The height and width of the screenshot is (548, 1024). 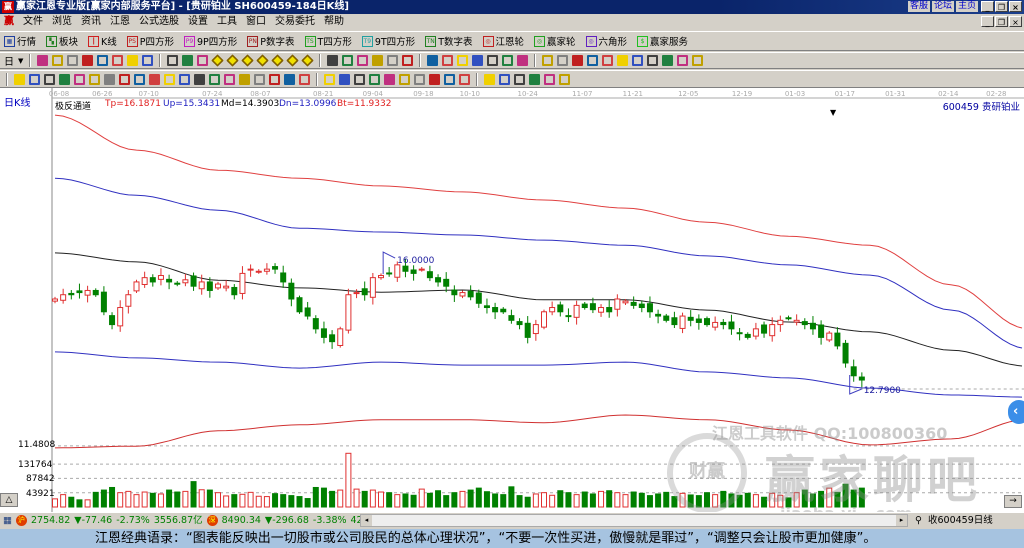 What do you see at coordinates (150, 41) in the screenshot?
I see `toolbar-button-3: PS P四方形` at bounding box center [150, 41].